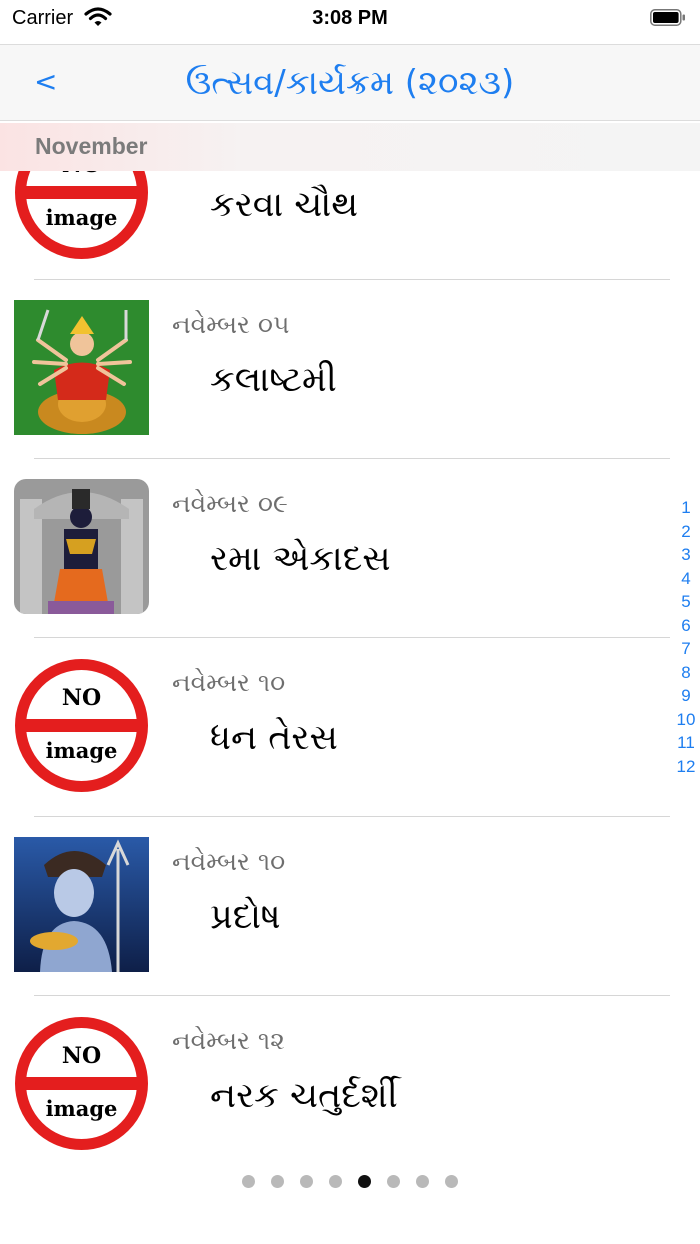 Image resolution: width=700 pixels, height=1244 pixels. What do you see at coordinates (81, 904) in the screenshot?
I see `shiva-thumbnail` at bounding box center [81, 904].